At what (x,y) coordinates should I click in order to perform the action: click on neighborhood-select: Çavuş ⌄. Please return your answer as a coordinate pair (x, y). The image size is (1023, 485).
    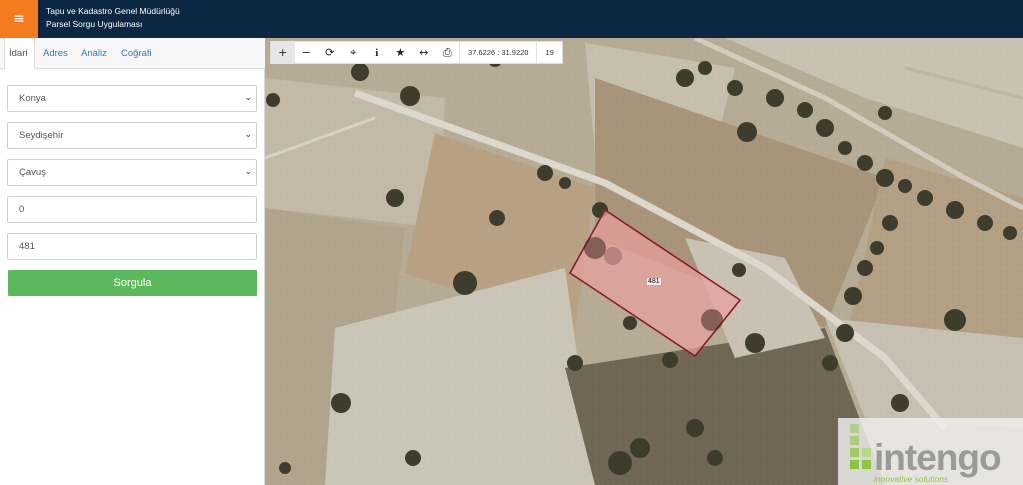
    Looking at the image, I should click on (132, 172).